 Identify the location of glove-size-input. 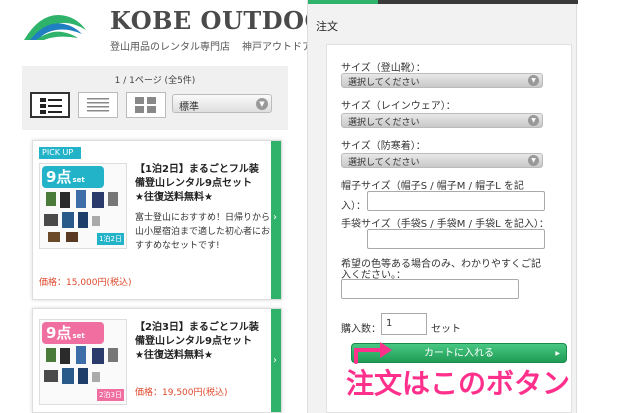
(456, 239).